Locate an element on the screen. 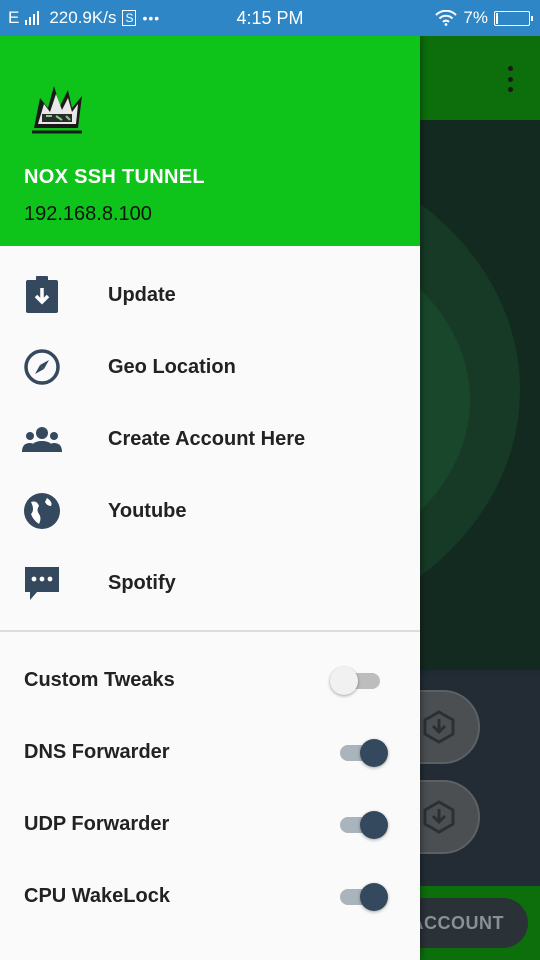 The height and width of the screenshot is (960, 540). ip-address: 192.168.8.100 is located at coordinates (88, 214).